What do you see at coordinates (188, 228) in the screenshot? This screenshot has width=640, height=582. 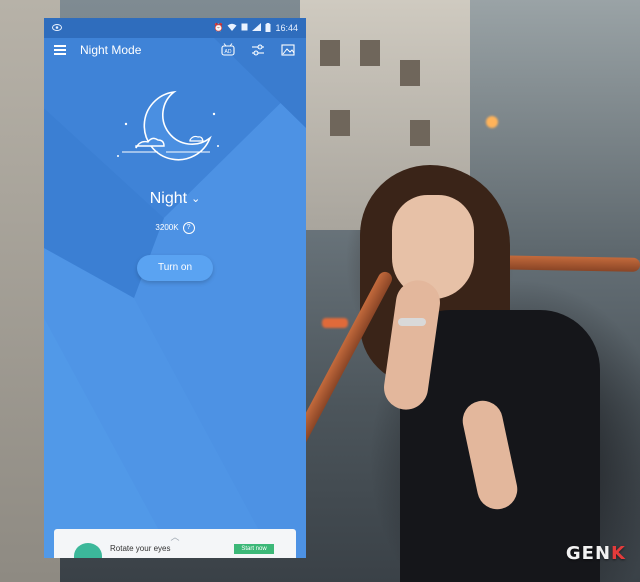 I see `help-icon: ?` at bounding box center [188, 228].